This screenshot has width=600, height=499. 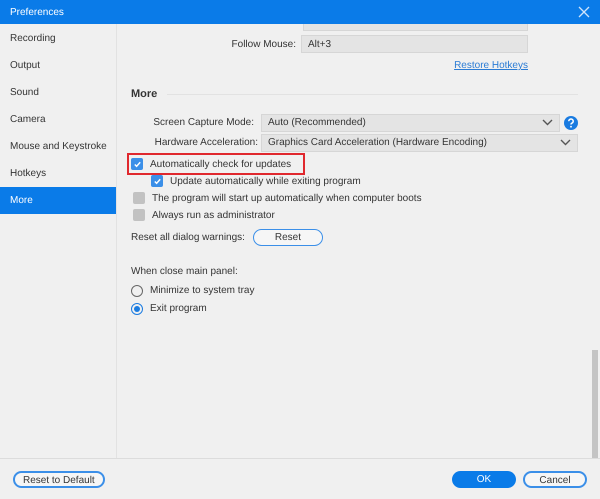 What do you see at coordinates (58, 173) in the screenshot?
I see `sidebar-item: Hotkeys` at bounding box center [58, 173].